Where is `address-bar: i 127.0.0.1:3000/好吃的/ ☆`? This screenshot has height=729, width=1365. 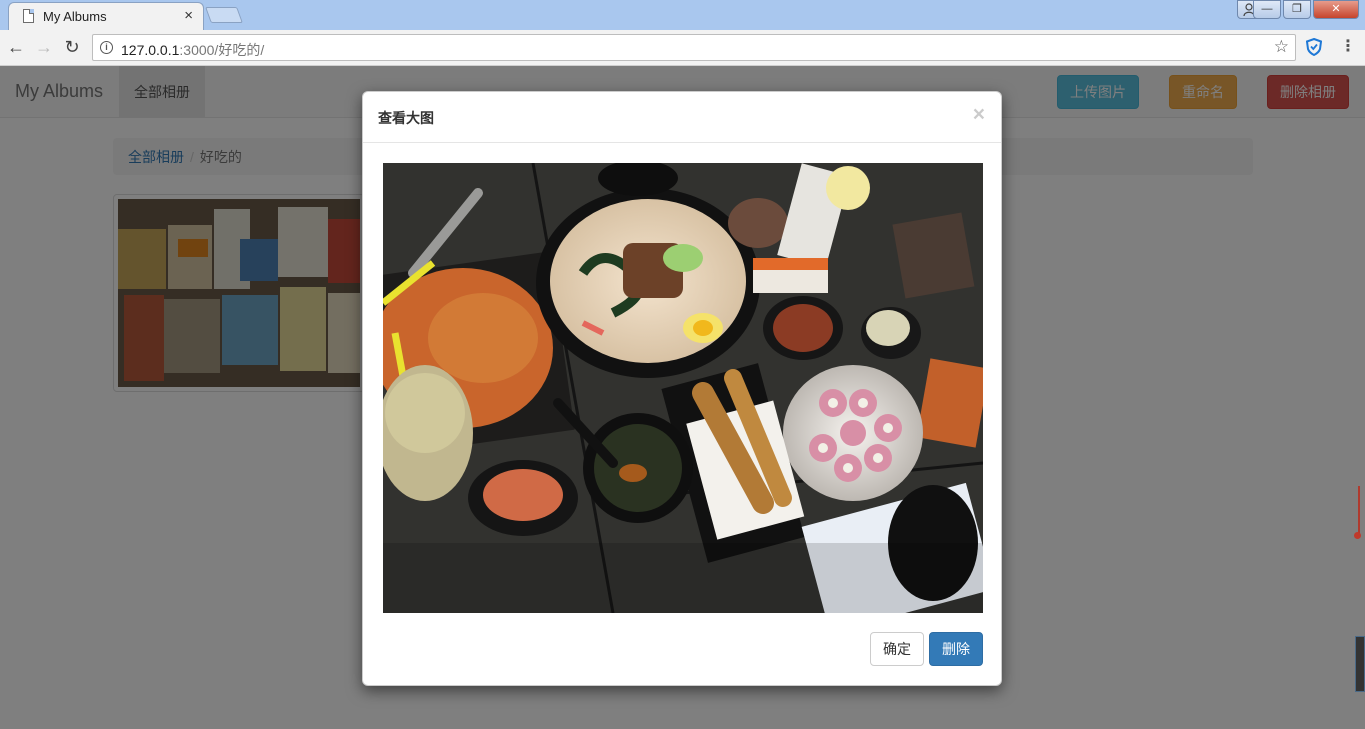
address-bar: i 127.0.0.1:3000/好吃的/ ☆ is located at coordinates (694, 47).